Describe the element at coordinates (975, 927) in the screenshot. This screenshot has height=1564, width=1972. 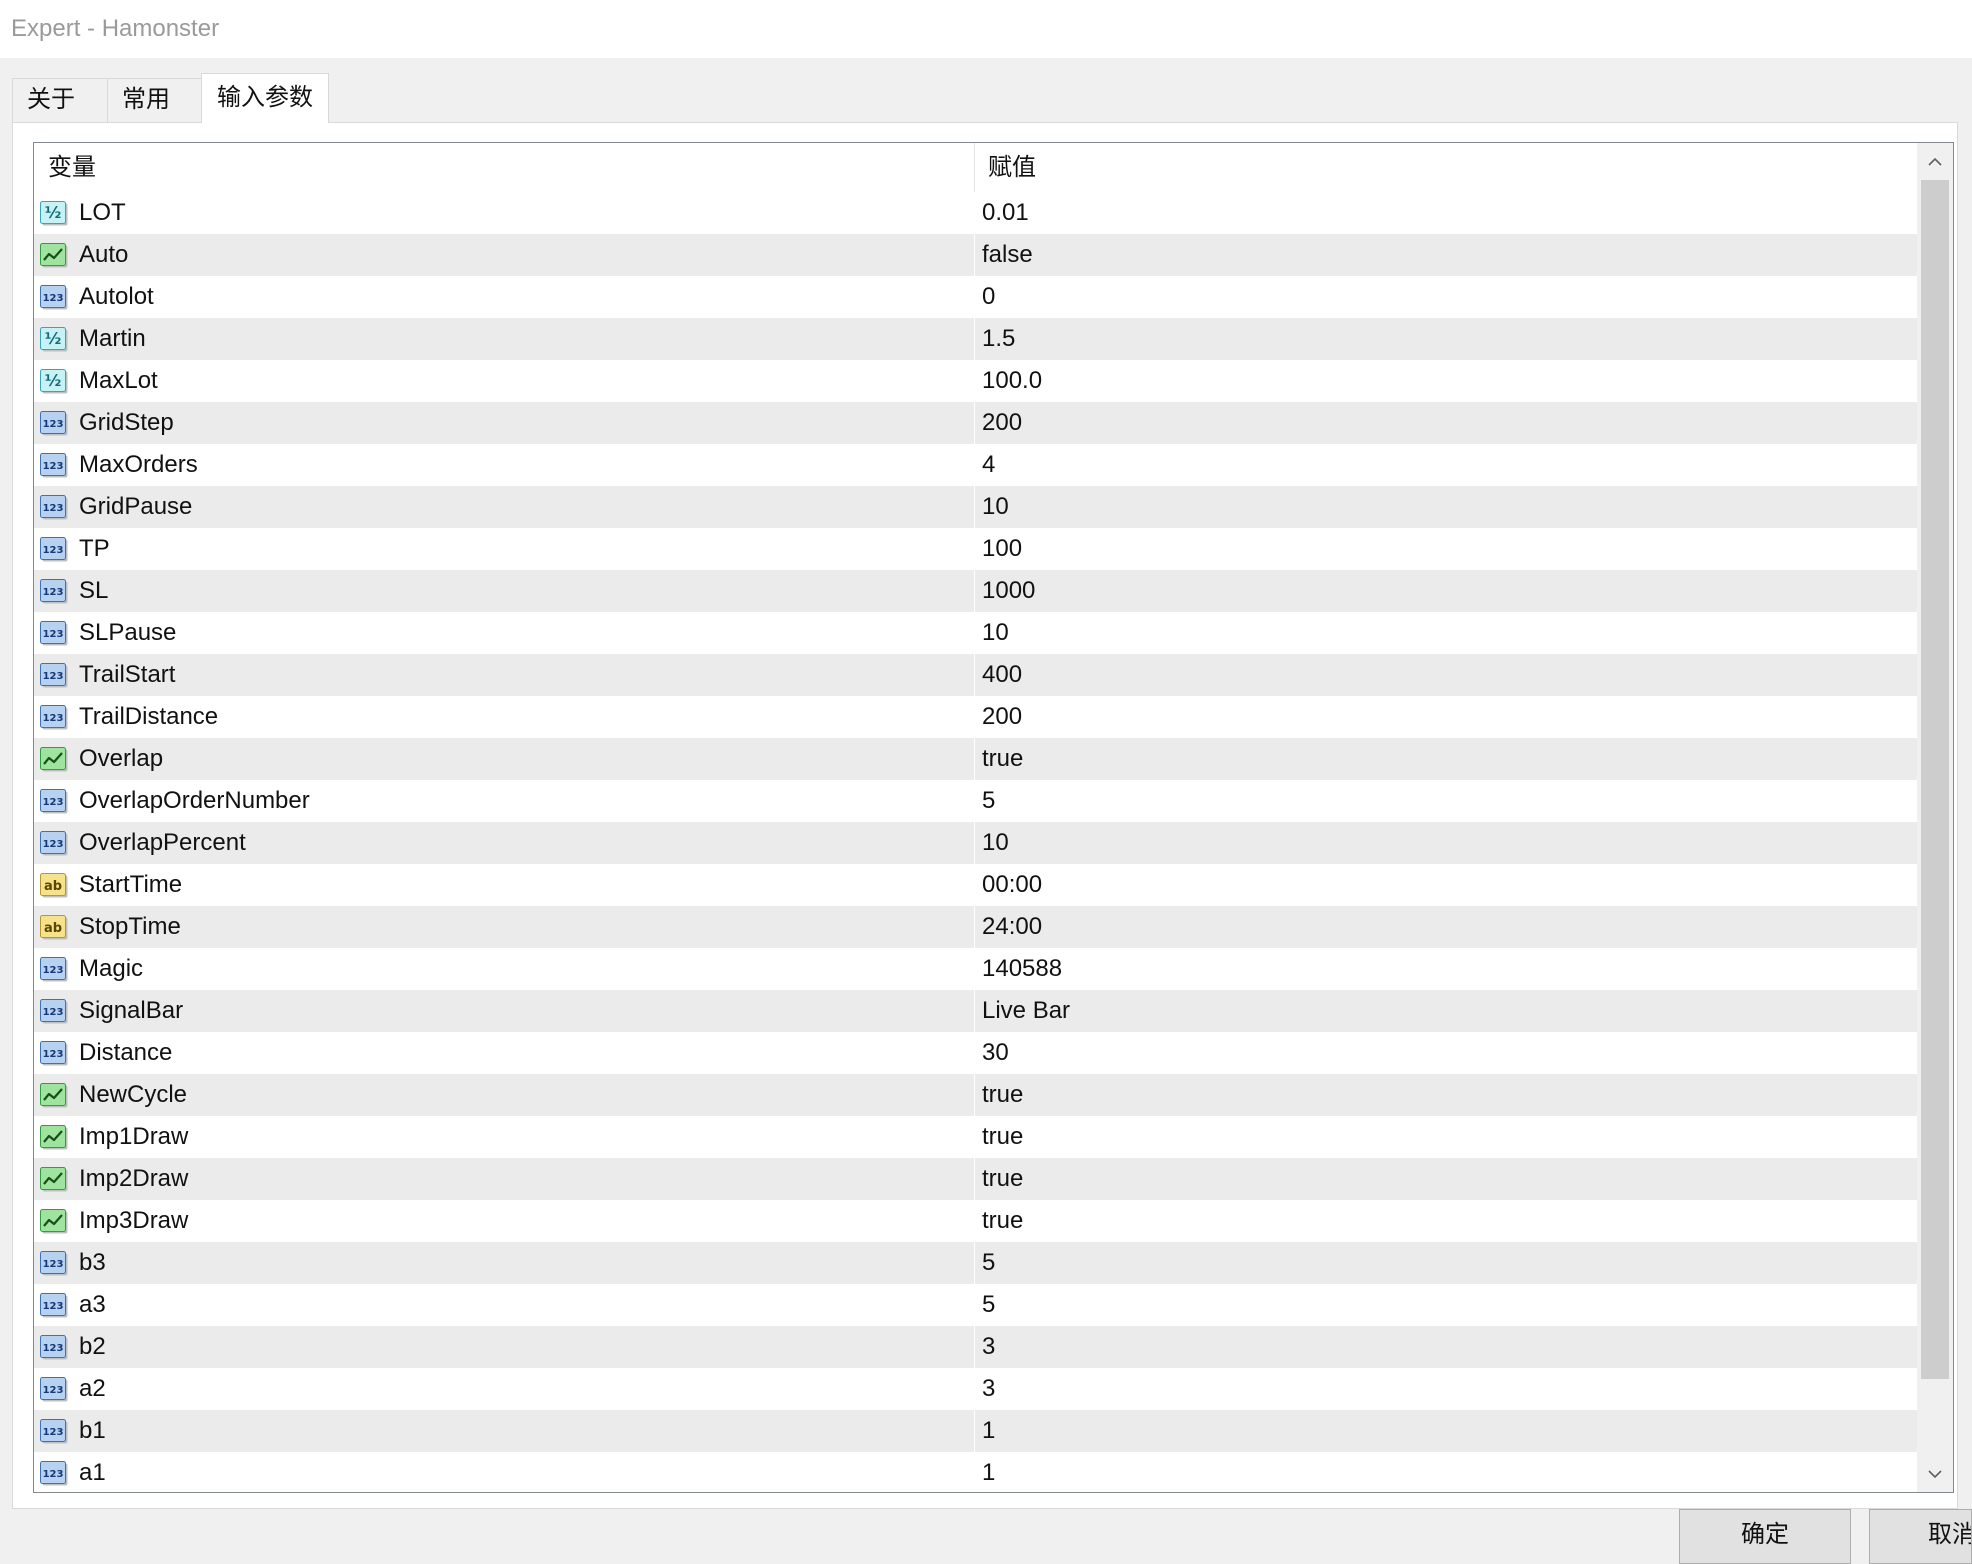
I see `table-row: ab StopTime 24:00` at that location.